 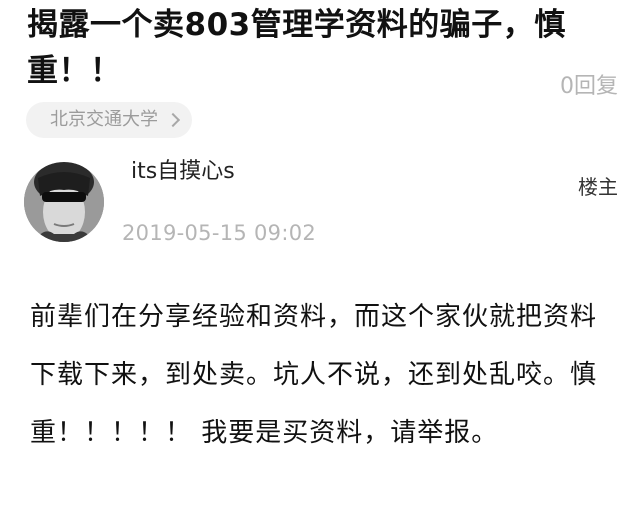 What do you see at coordinates (104, 119) in the screenshot?
I see `forum-tag-label: 北京交通大学` at bounding box center [104, 119].